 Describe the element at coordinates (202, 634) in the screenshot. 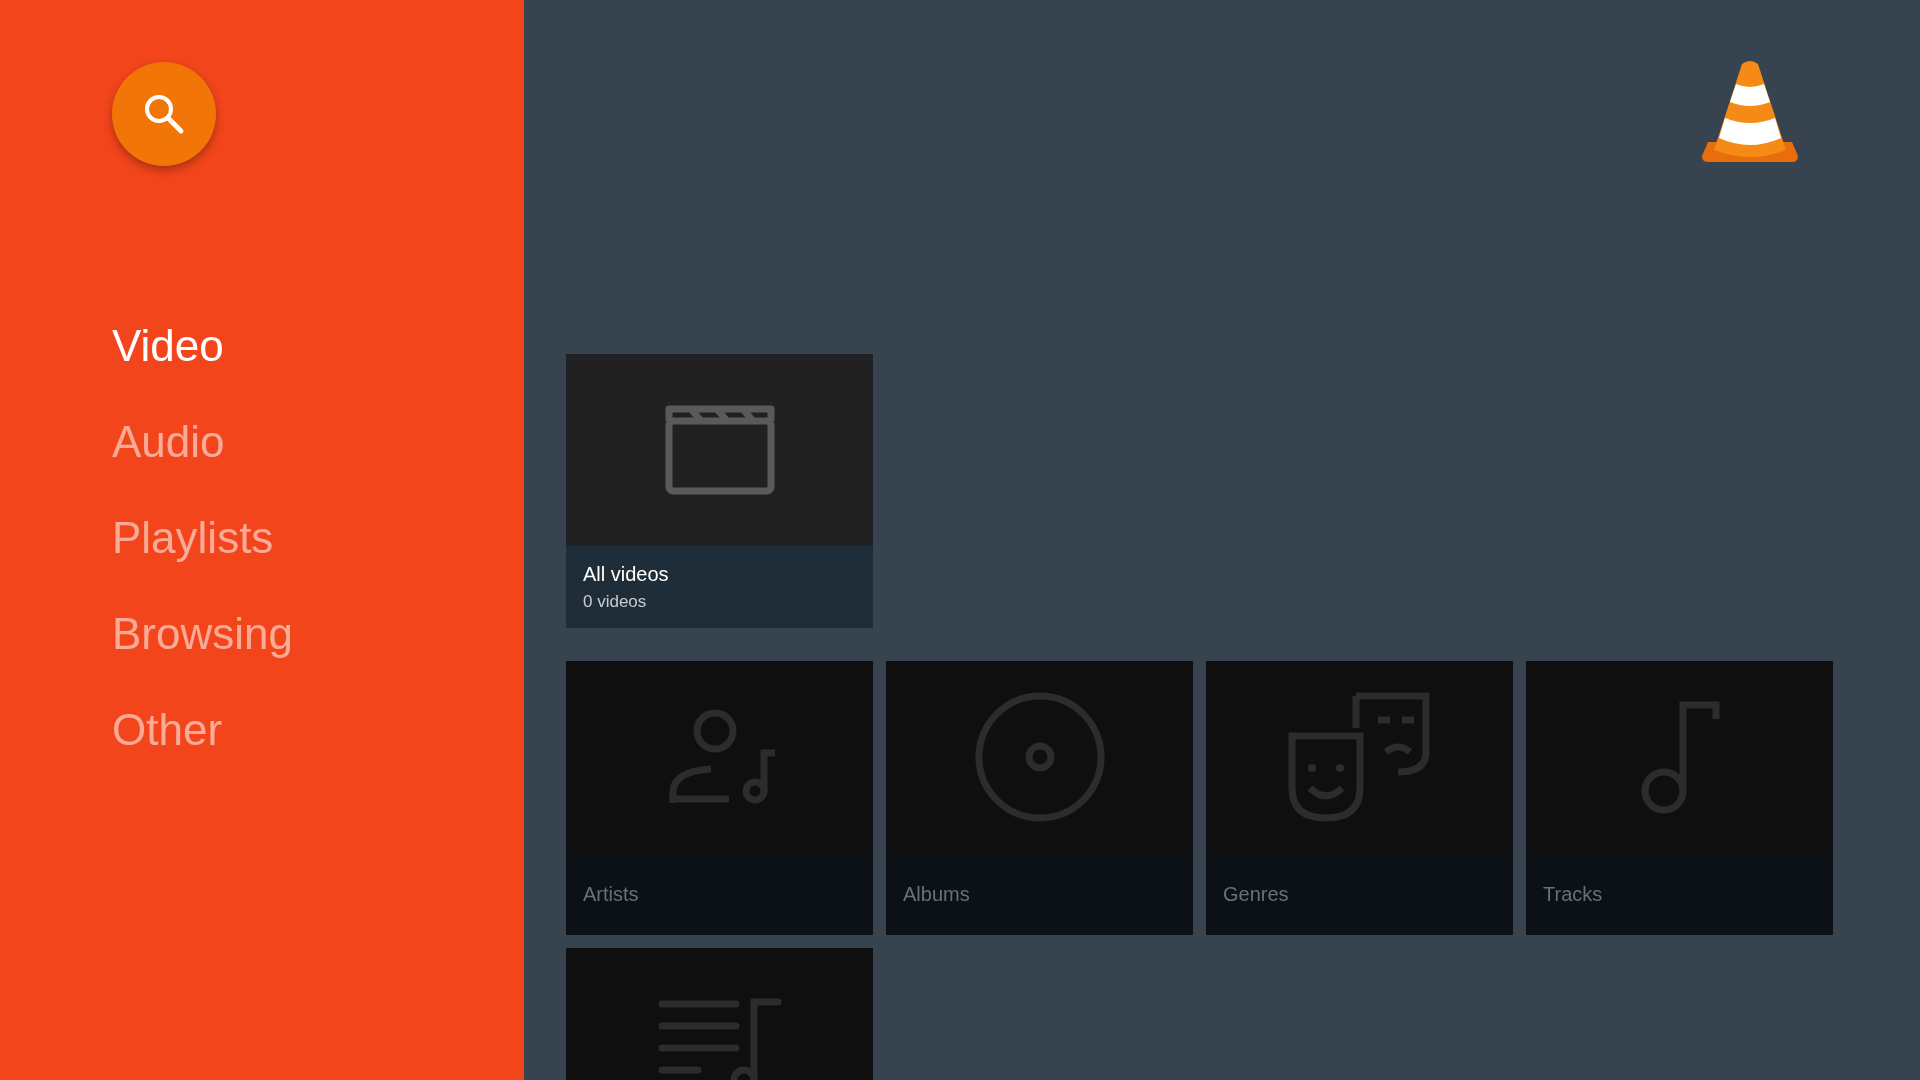

I see `sidebar-item: Browsing` at that location.